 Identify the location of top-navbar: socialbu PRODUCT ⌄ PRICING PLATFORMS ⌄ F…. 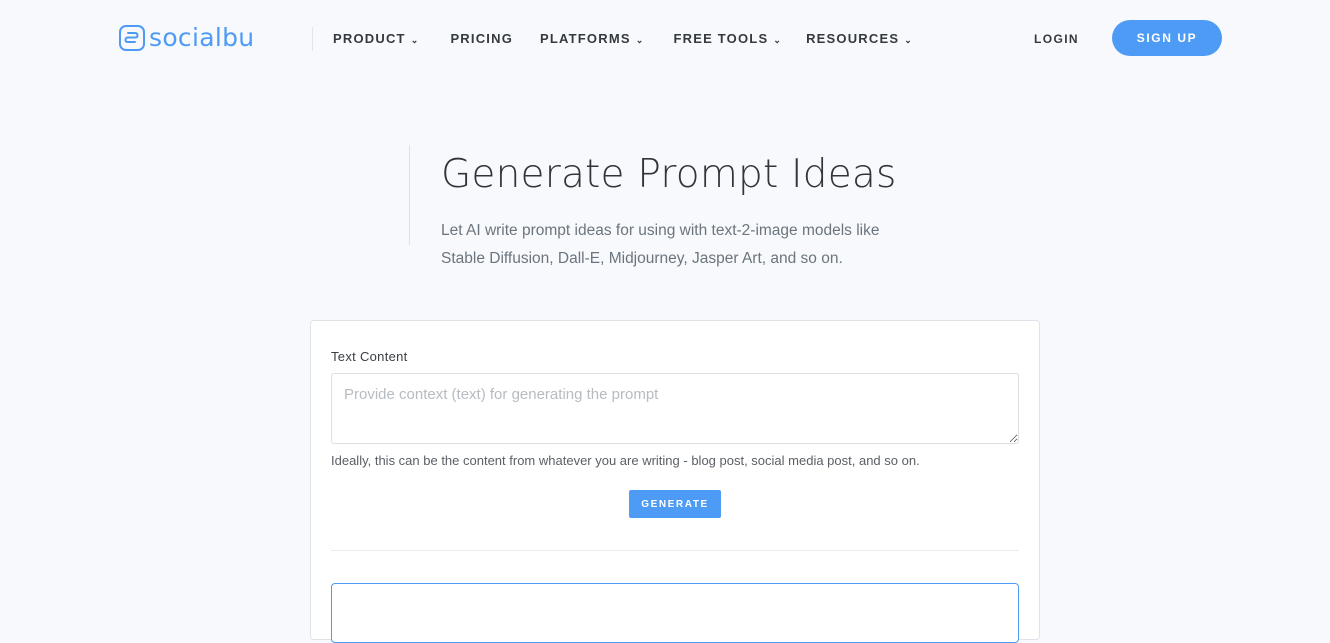
(665, 39).